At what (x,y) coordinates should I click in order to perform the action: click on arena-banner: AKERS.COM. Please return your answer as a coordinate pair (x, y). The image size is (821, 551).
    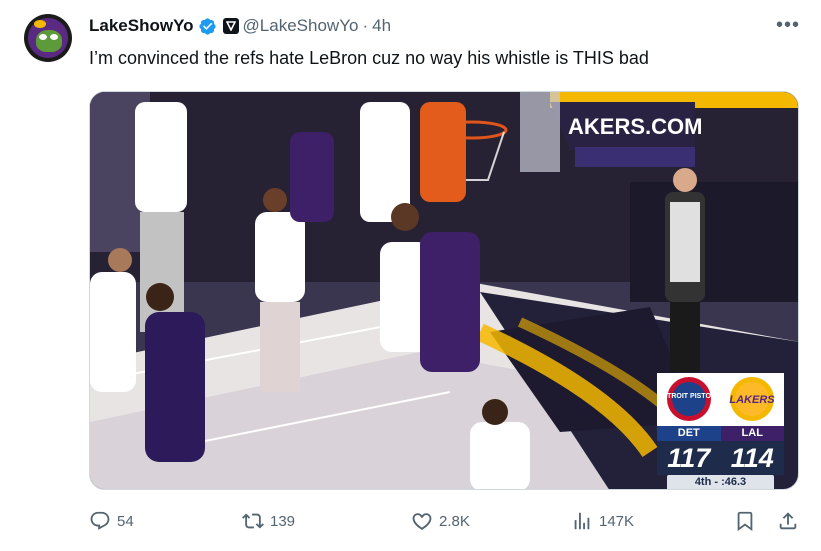
    Looking at the image, I should click on (635, 126).